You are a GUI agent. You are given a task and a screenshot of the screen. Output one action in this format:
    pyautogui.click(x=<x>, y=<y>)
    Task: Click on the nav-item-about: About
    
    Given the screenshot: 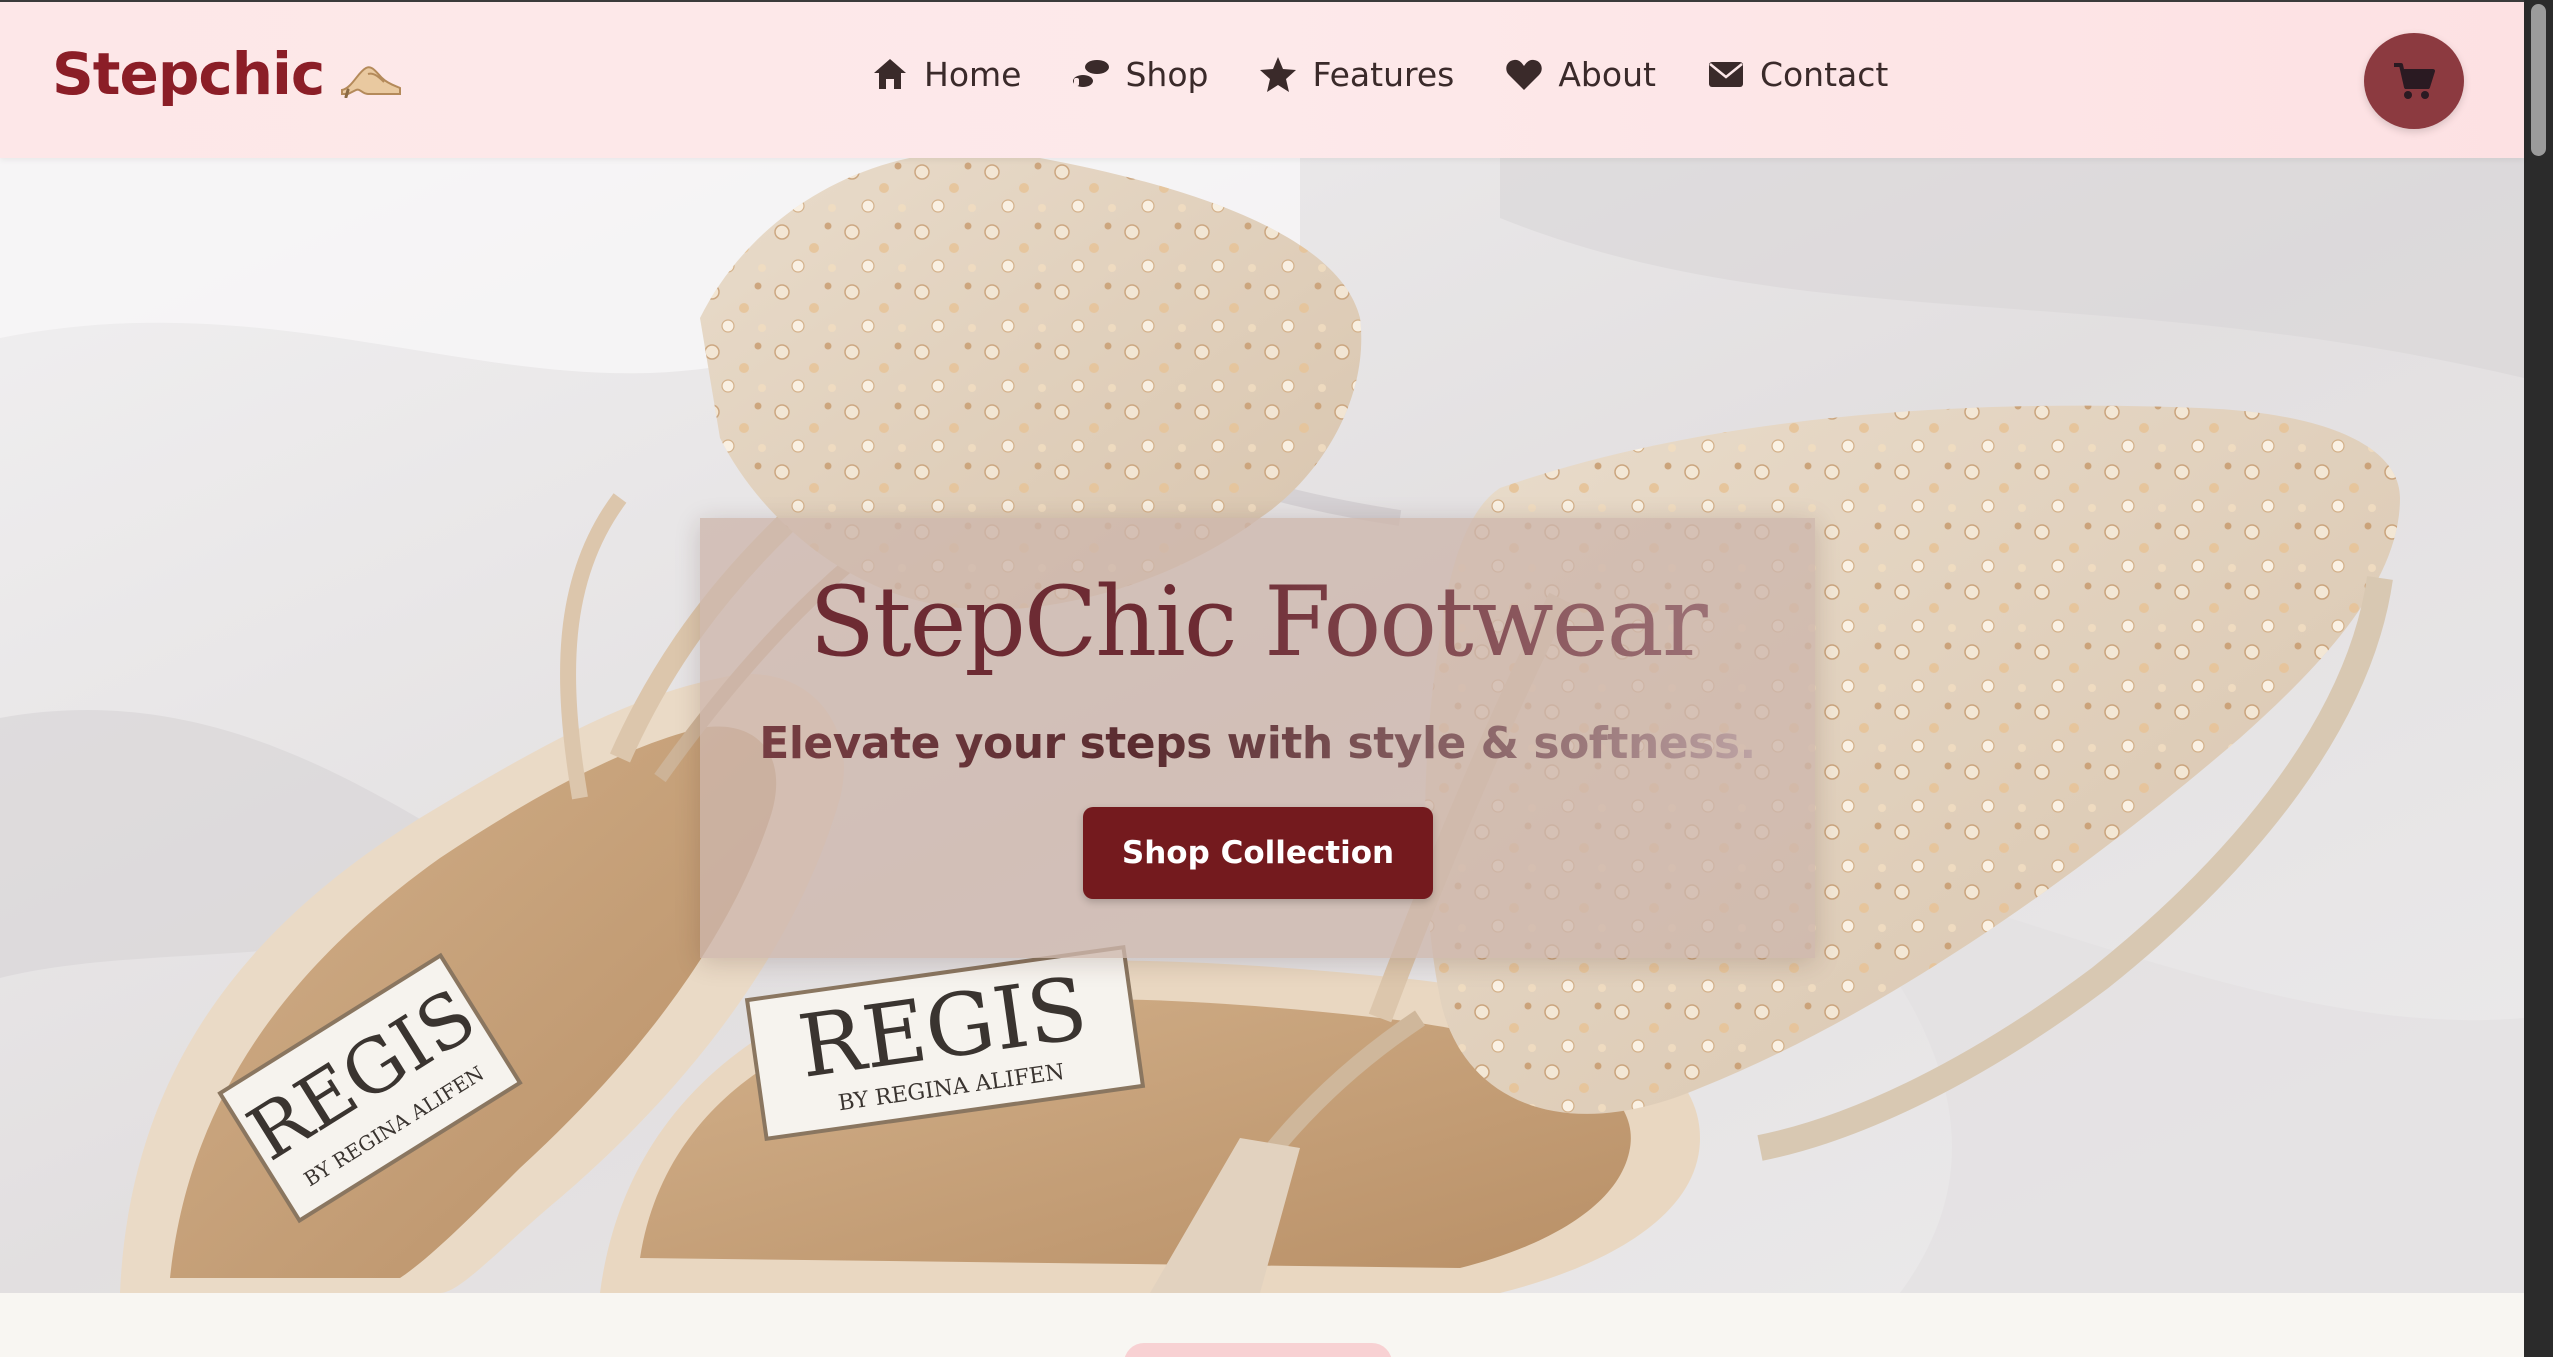 What is the action you would take?
    pyautogui.click(x=1580, y=74)
    